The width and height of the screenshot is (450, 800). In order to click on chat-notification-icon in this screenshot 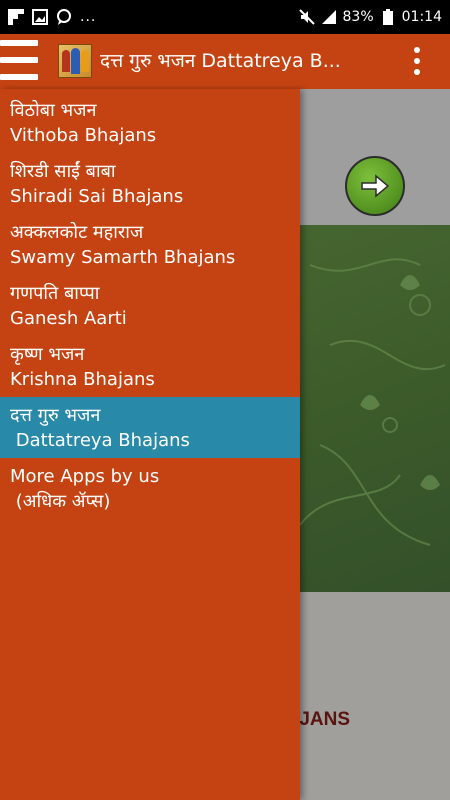, I will do `click(64, 17)`.